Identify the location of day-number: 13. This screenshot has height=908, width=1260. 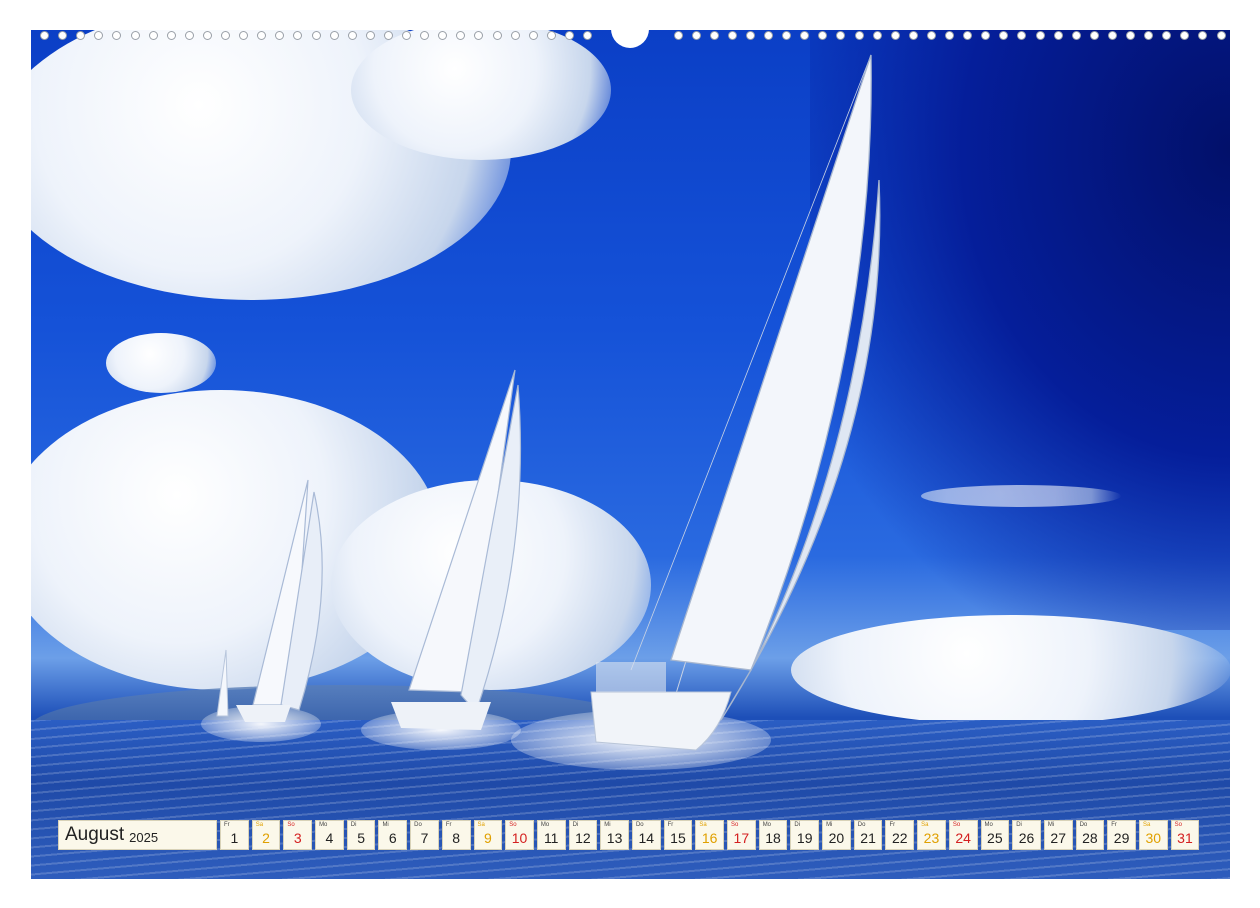
(614, 838).